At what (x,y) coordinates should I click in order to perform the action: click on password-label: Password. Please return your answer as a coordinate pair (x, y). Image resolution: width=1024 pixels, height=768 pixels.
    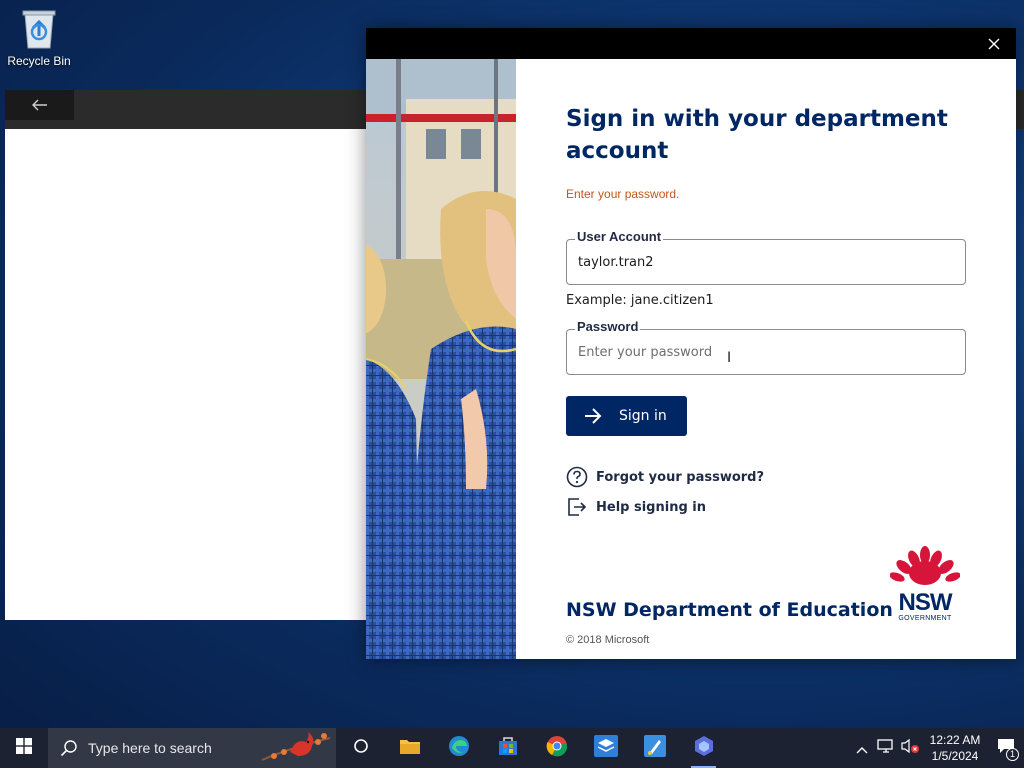
    Looking at the image, I should click on (608, 326).